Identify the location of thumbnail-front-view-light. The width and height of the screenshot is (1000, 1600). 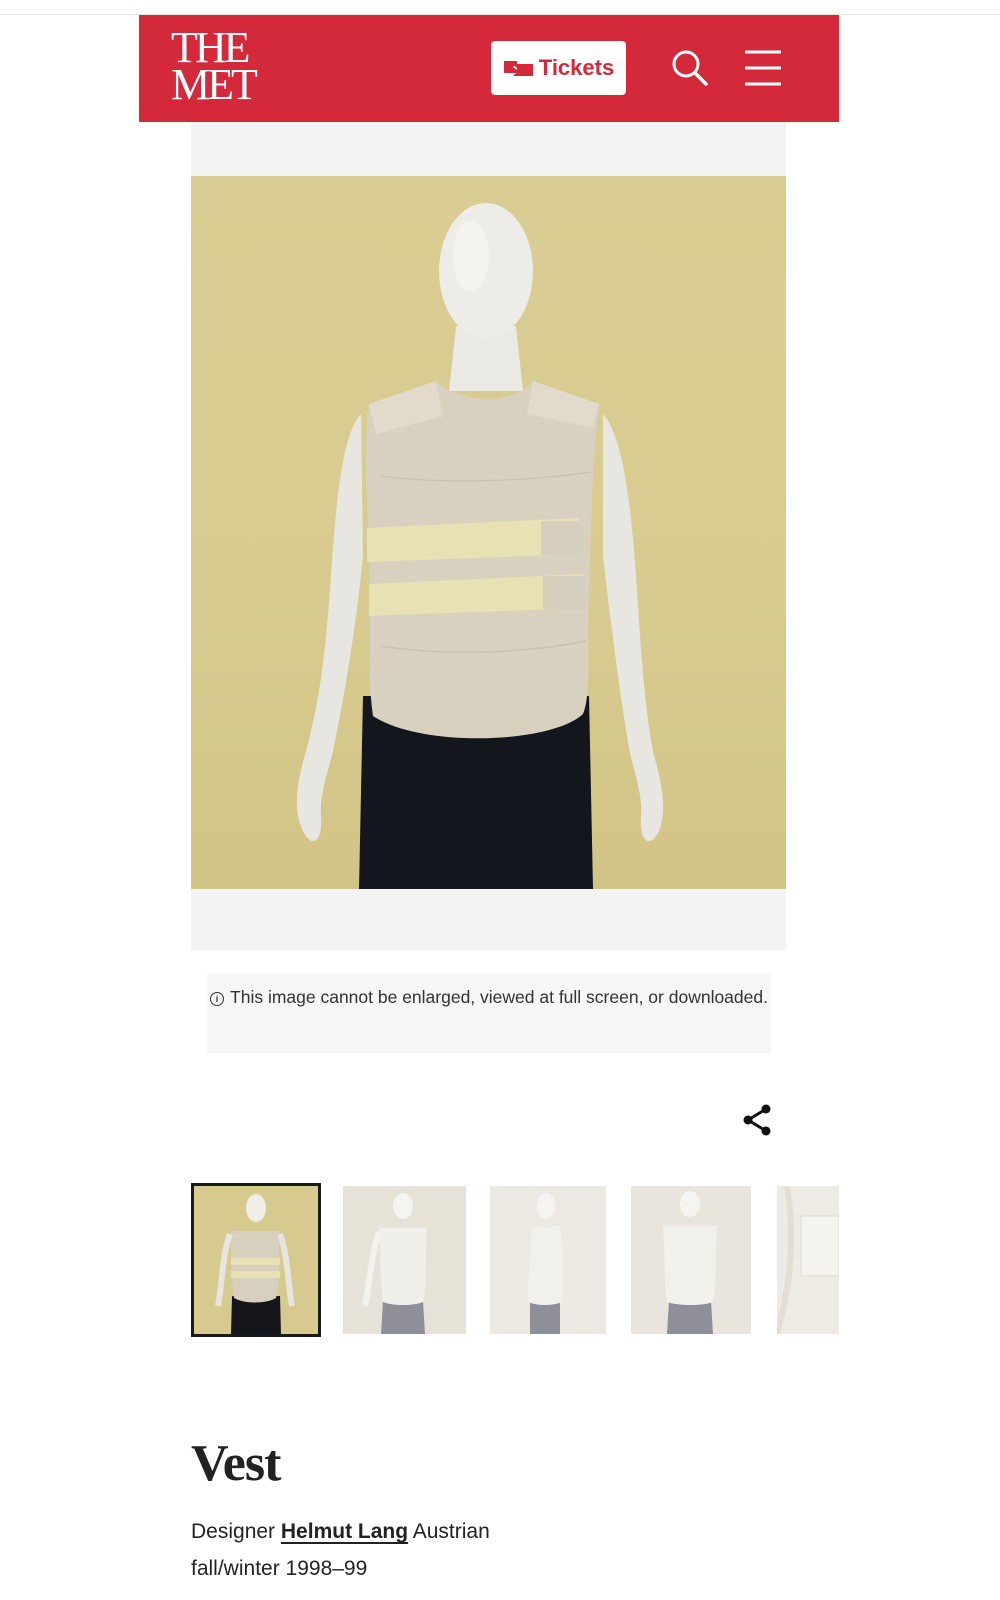
(404, 1260).